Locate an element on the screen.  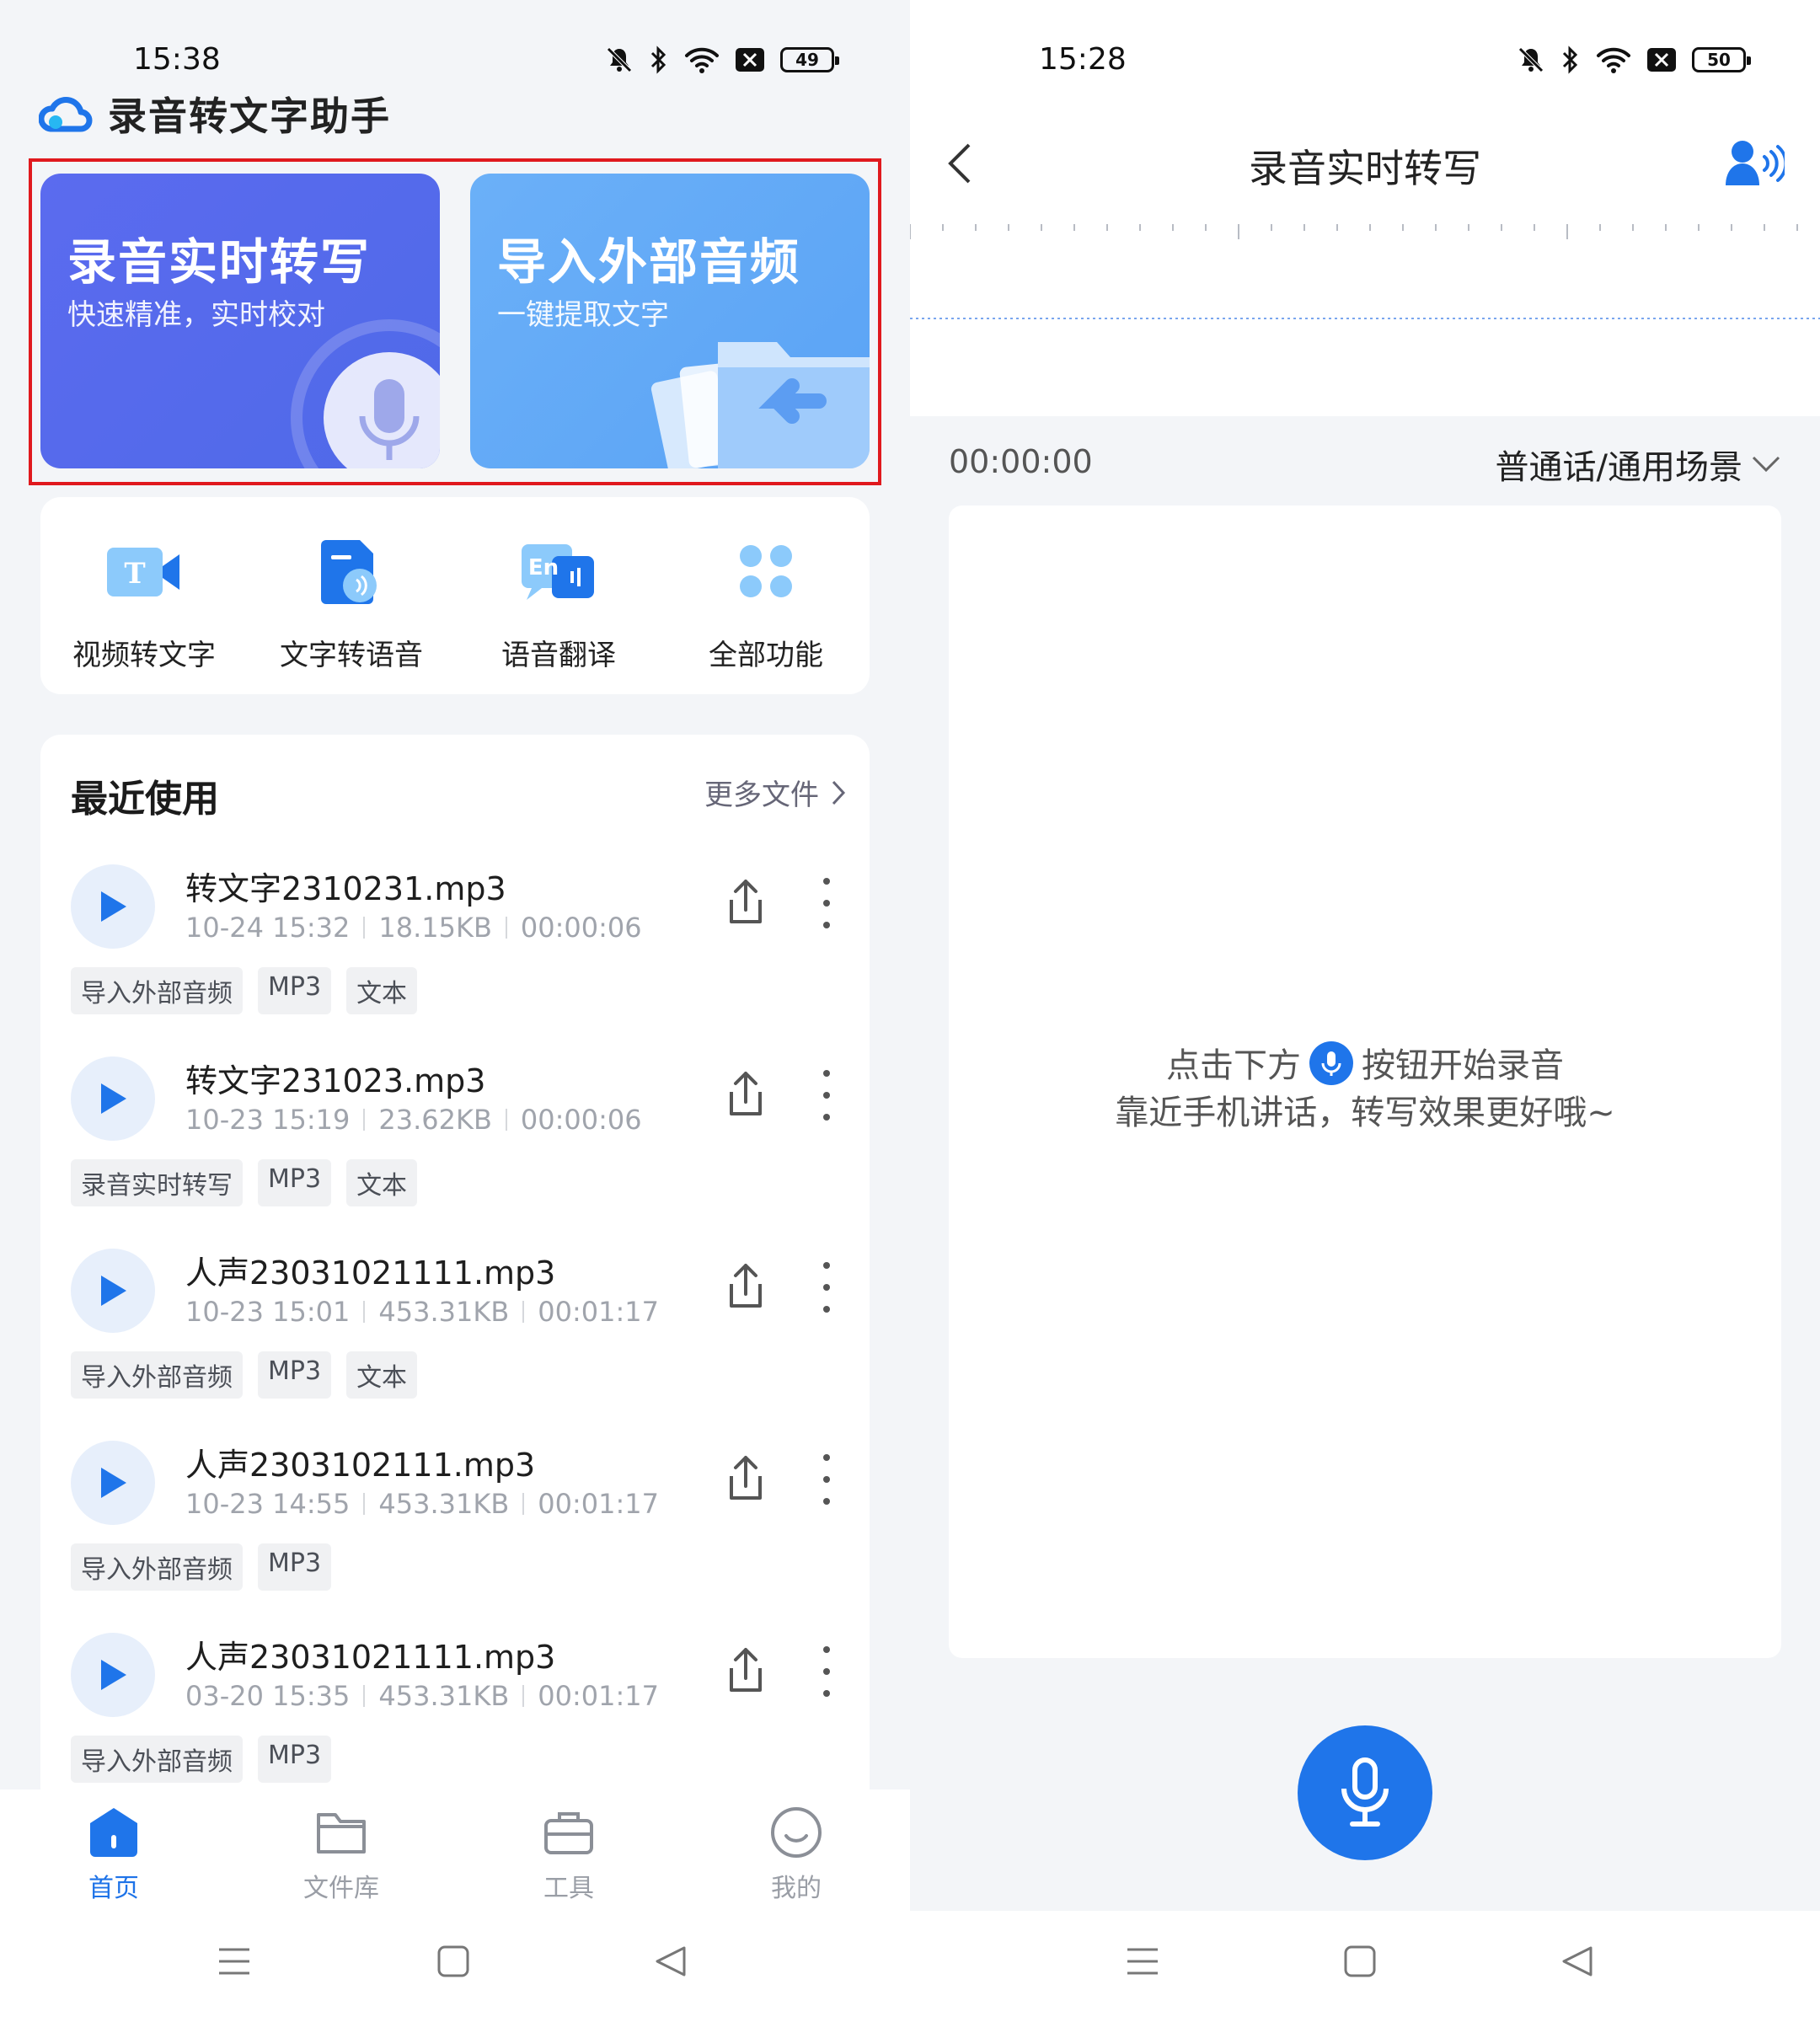
tab-file-library: 文件库 is located at coordinates (341, 1850).